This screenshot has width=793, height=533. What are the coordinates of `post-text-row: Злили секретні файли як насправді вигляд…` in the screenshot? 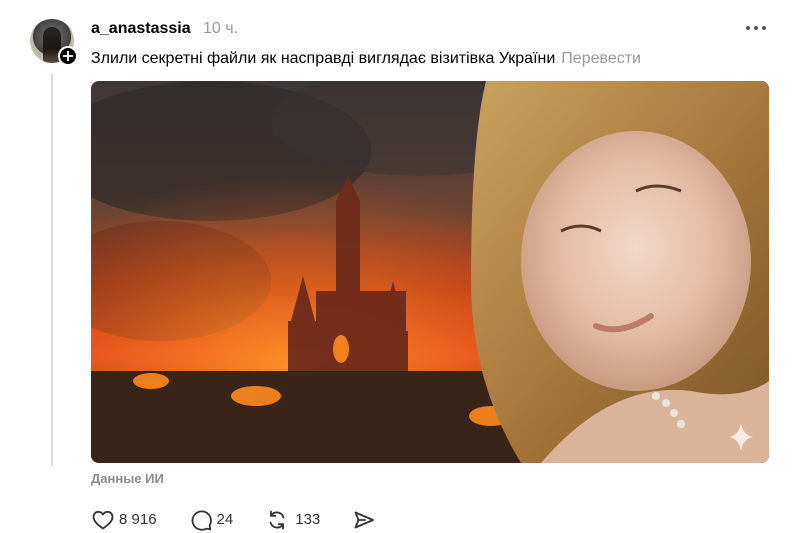 It's located at (366, 59).